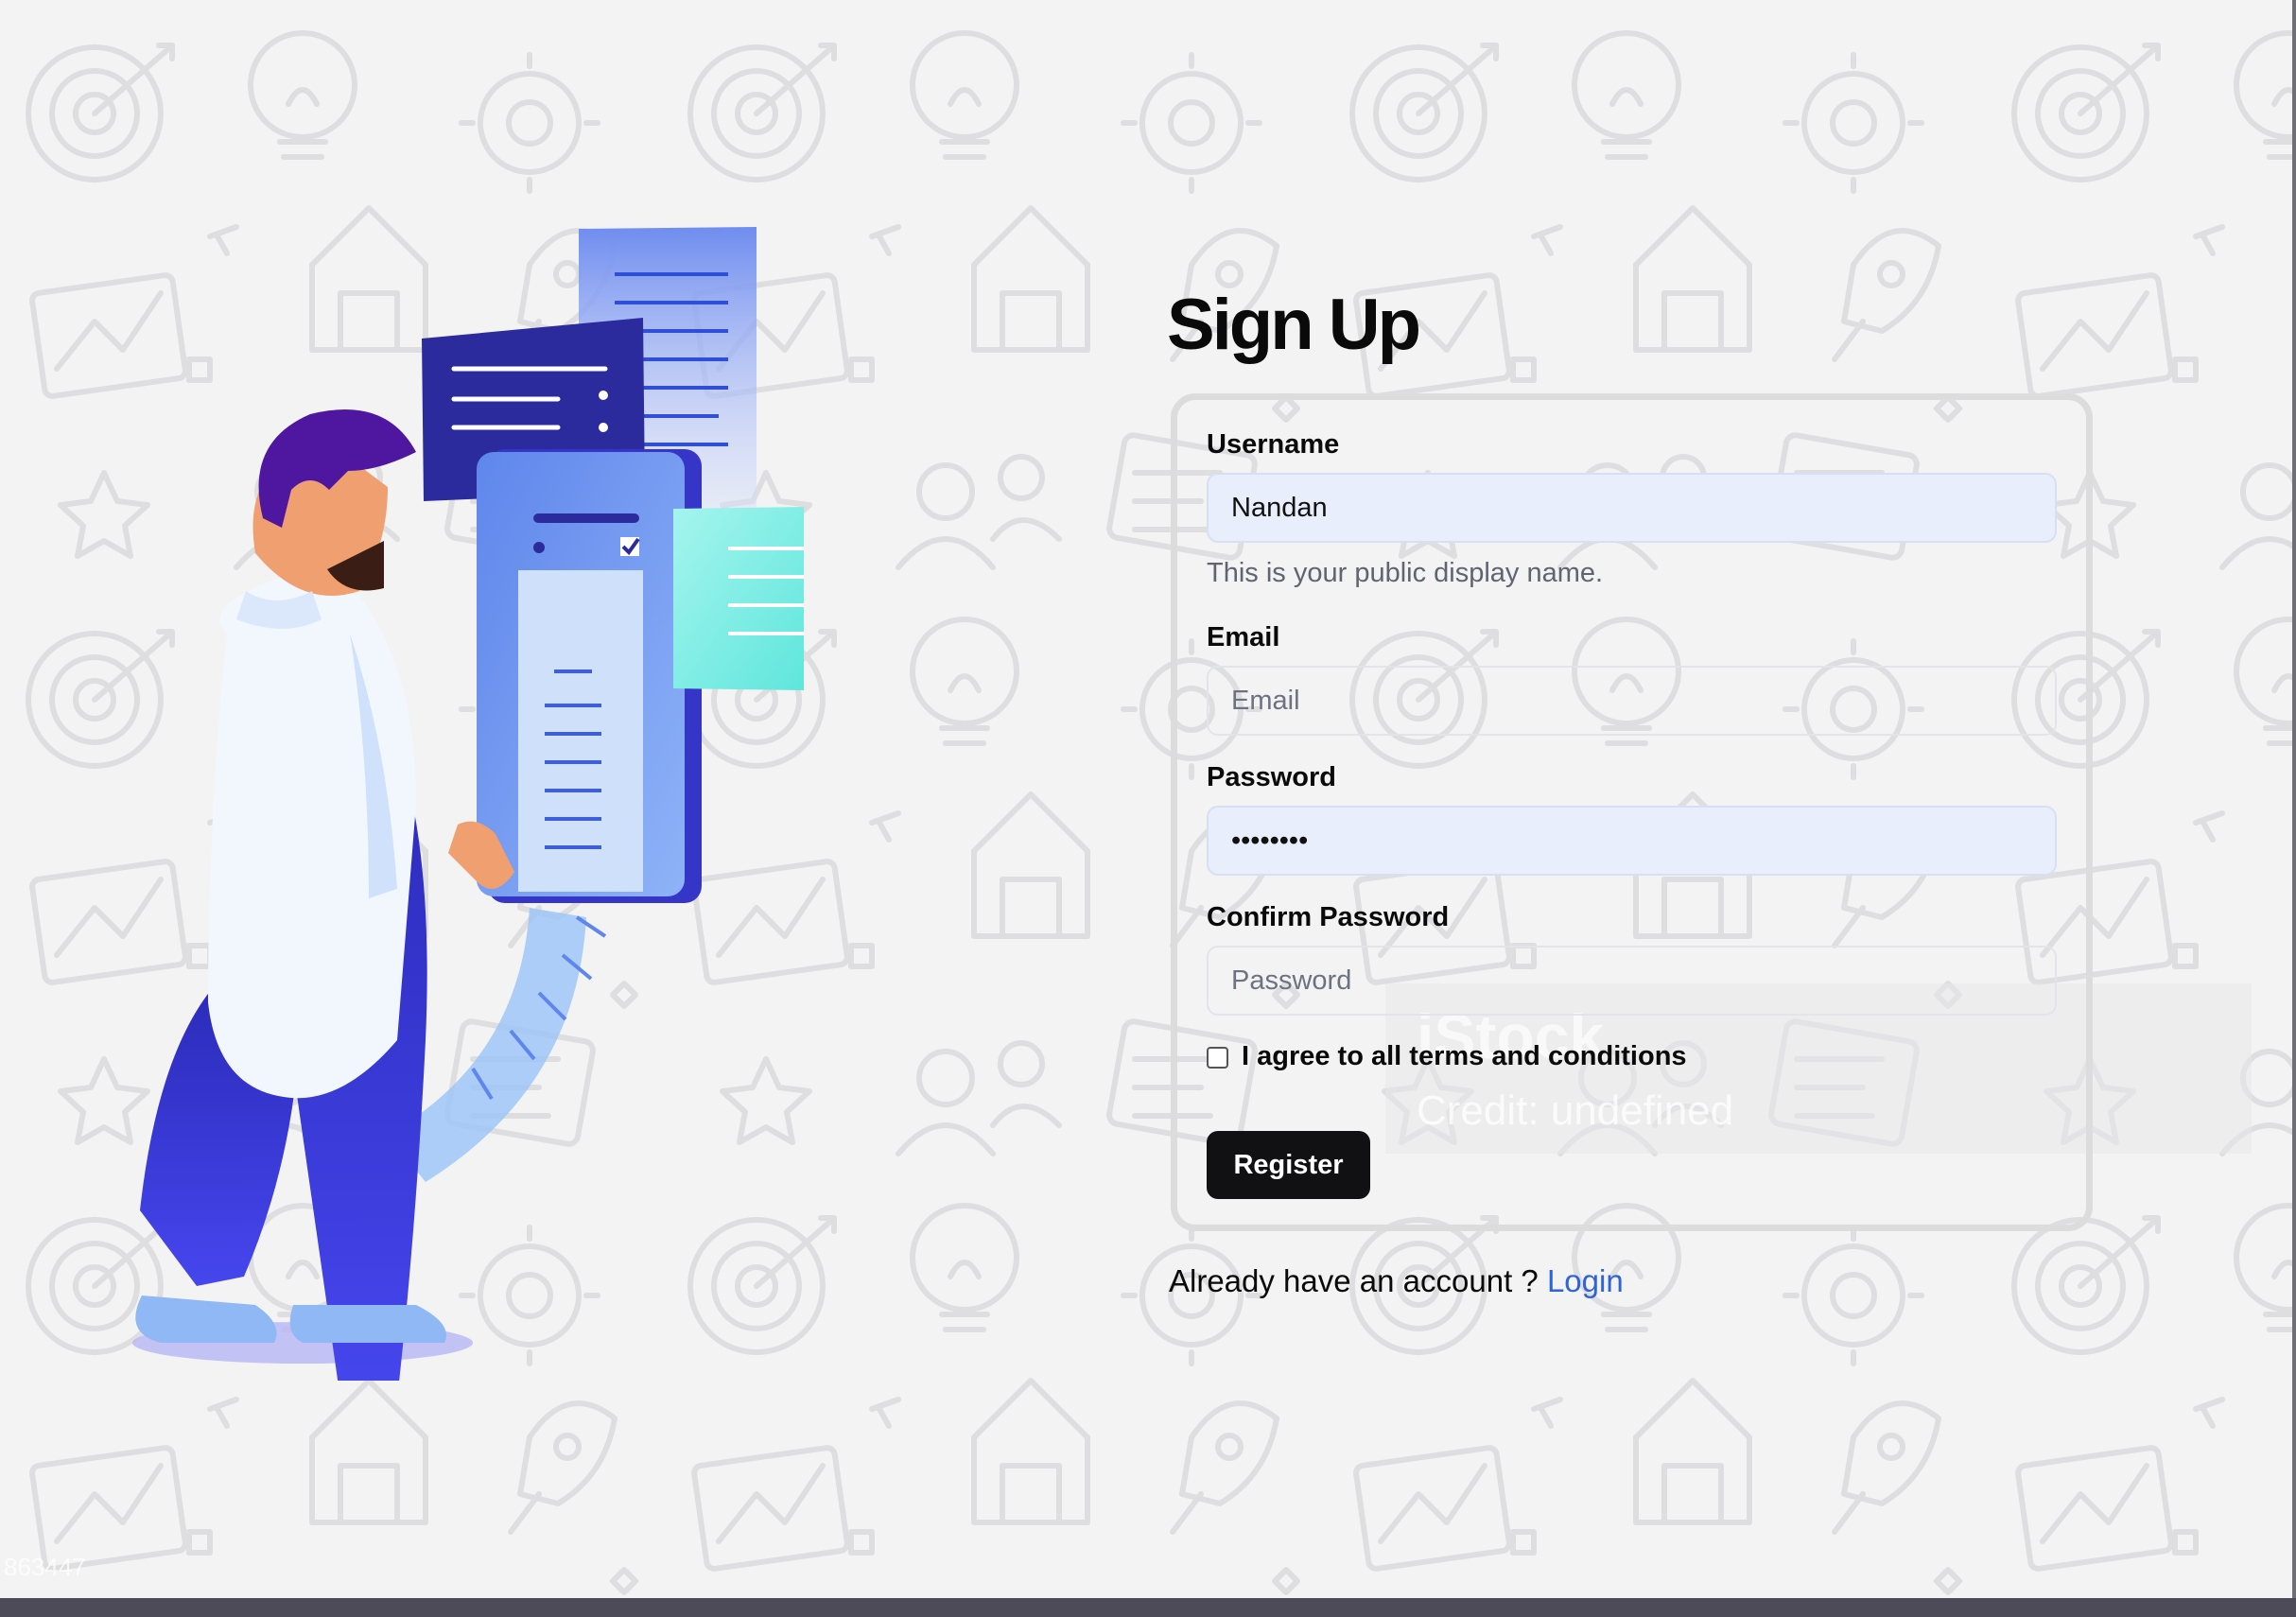 This screenshot has width=2296, height=1617. I want to click on password-input, so click(1632, 841).